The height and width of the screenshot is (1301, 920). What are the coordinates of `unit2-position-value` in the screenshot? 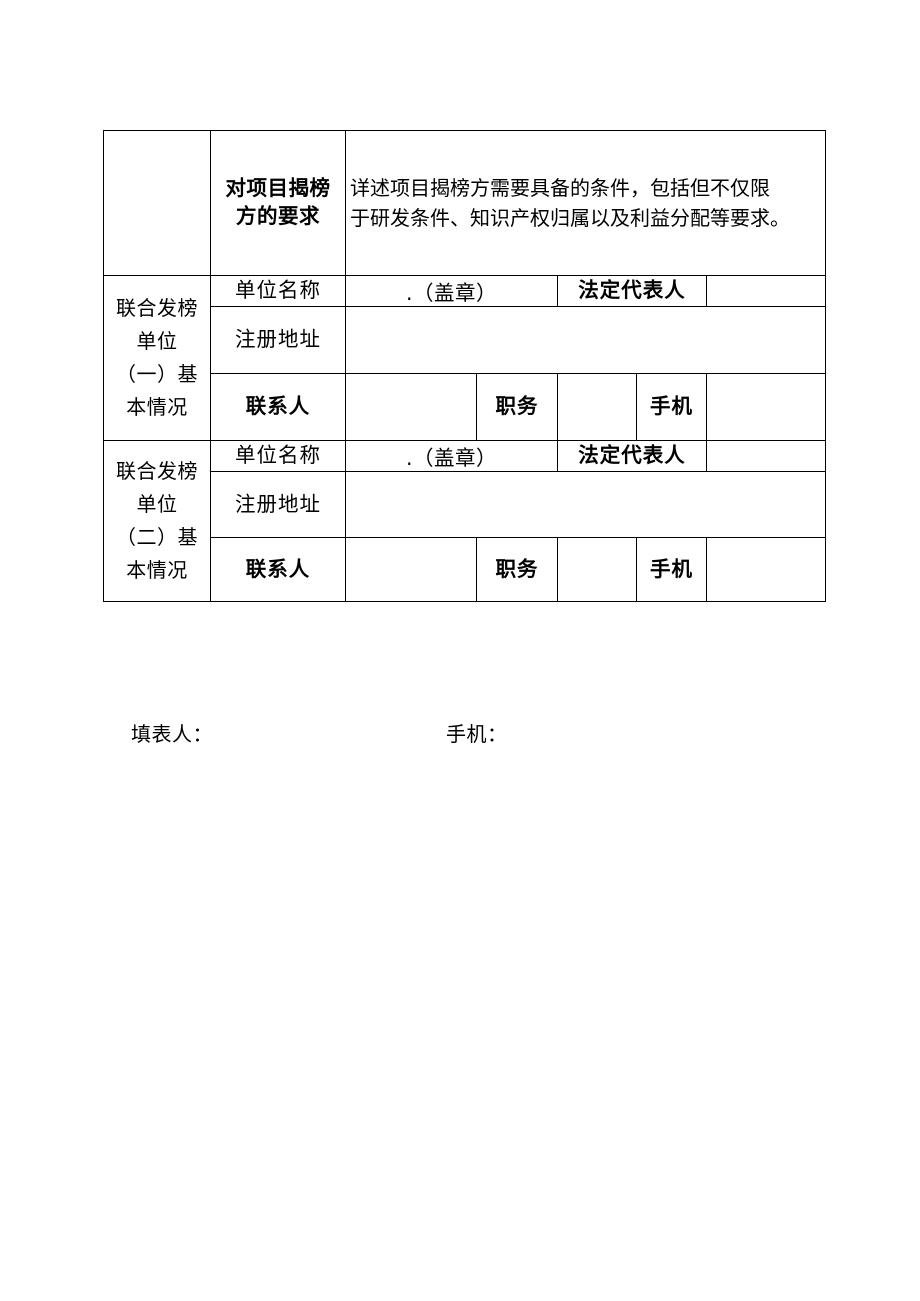 It's located at (597, 569).